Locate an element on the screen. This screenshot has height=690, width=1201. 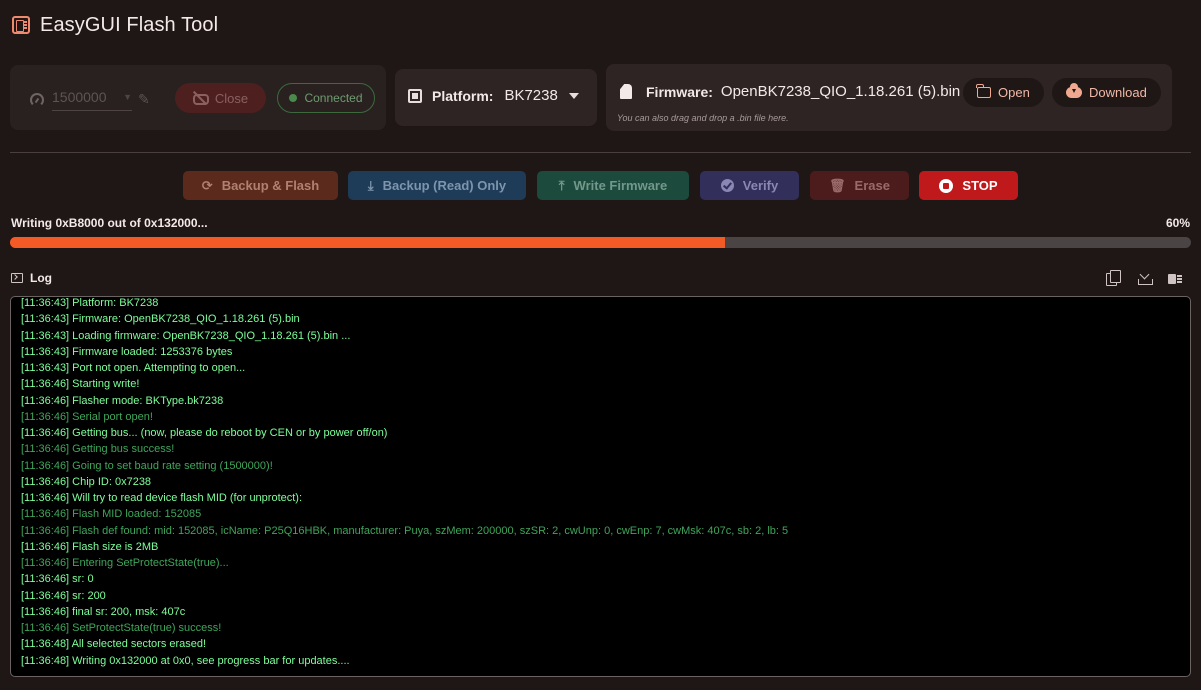
app-header: EasyGUI Flash Tool is located at coordinates (115, 25).